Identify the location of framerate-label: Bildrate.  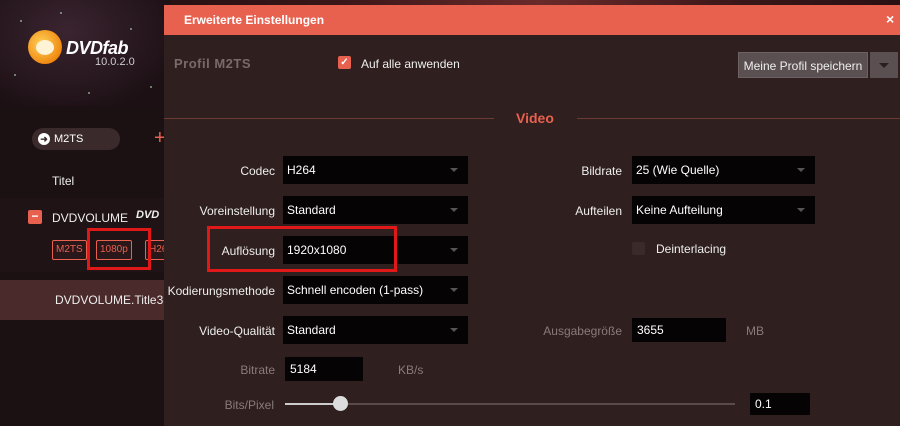
(601, 171).